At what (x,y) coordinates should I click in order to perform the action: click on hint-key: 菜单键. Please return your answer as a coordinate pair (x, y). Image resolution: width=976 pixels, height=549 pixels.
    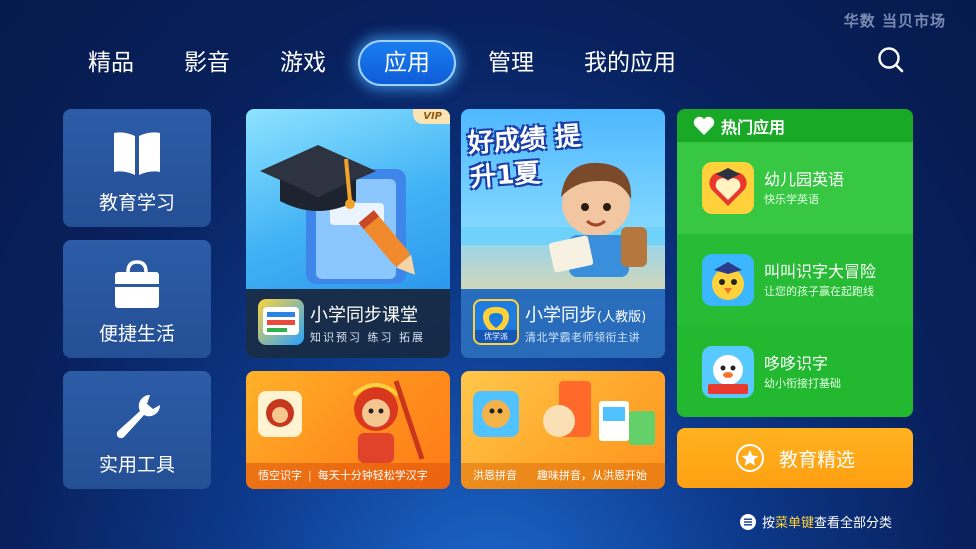
    Looking at the image, I should click on (795, 523).